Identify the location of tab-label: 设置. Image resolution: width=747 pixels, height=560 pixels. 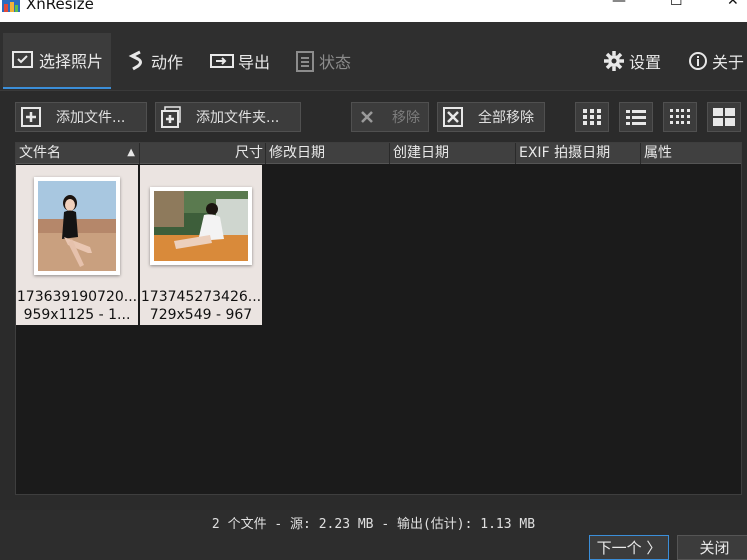
(645, 62).